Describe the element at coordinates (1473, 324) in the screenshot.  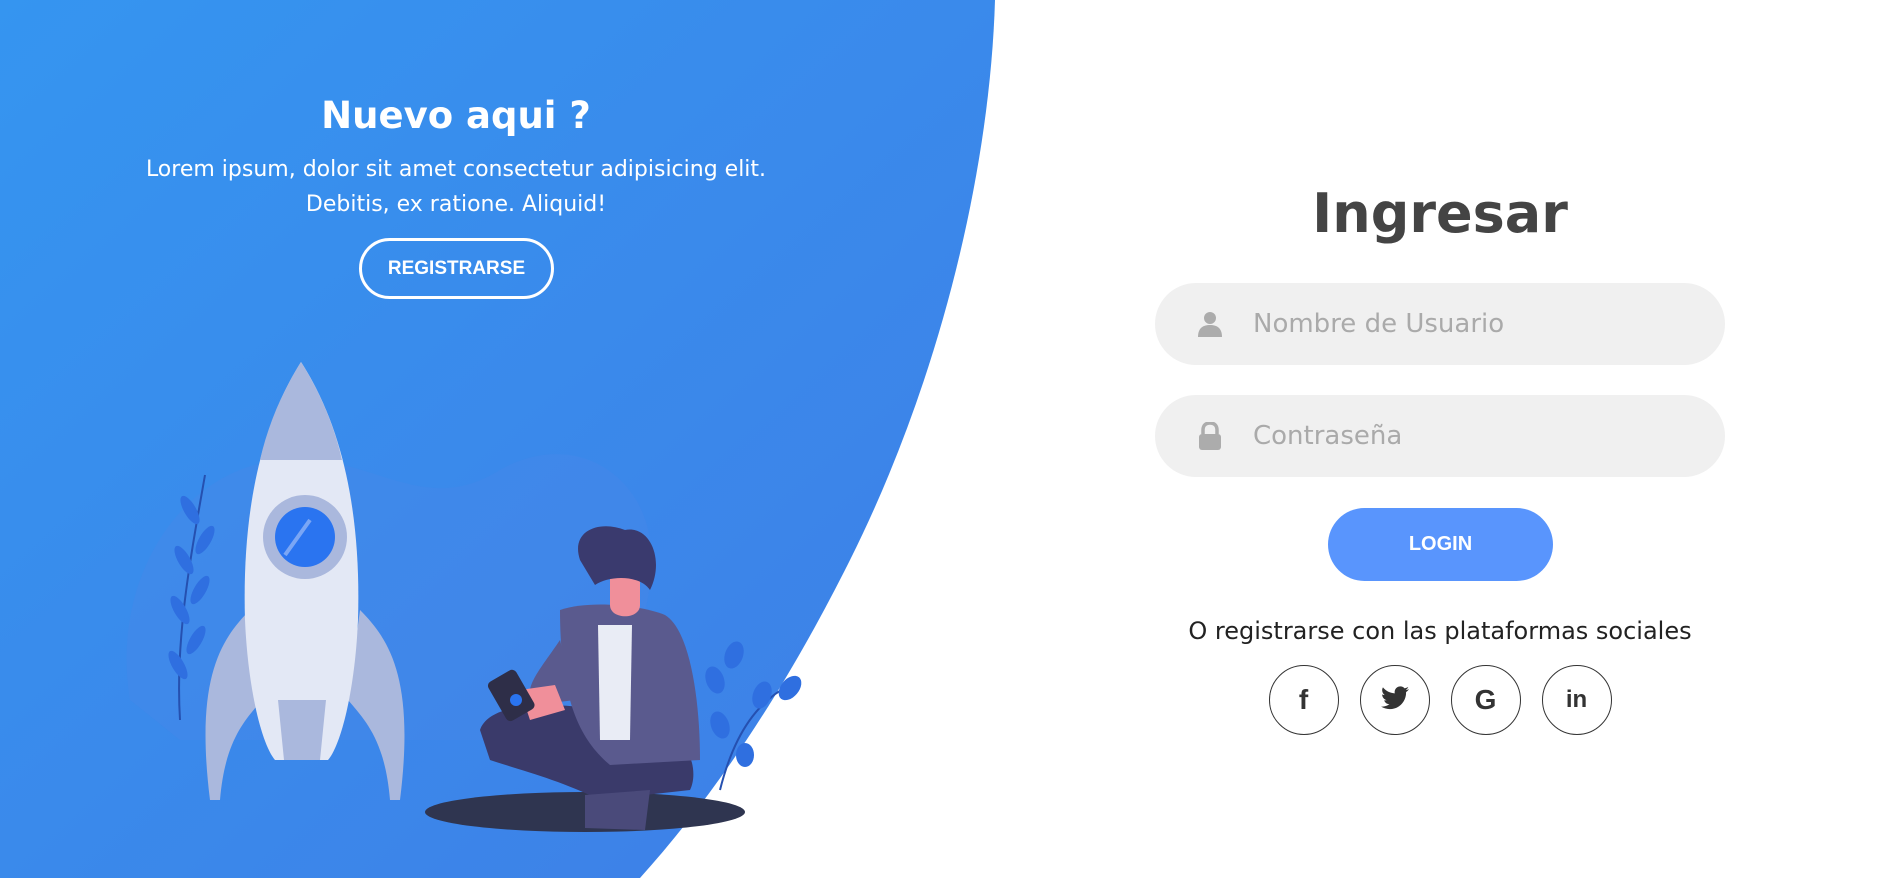
I see `username-input` at that location.